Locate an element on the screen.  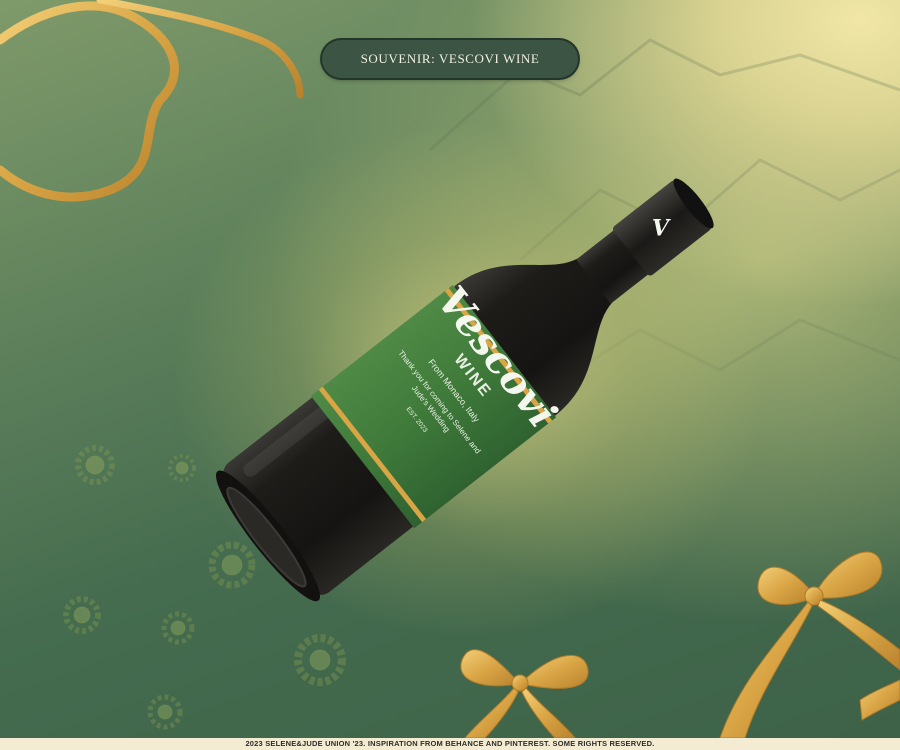
svg-text: V is located at coordinates (661, 228).